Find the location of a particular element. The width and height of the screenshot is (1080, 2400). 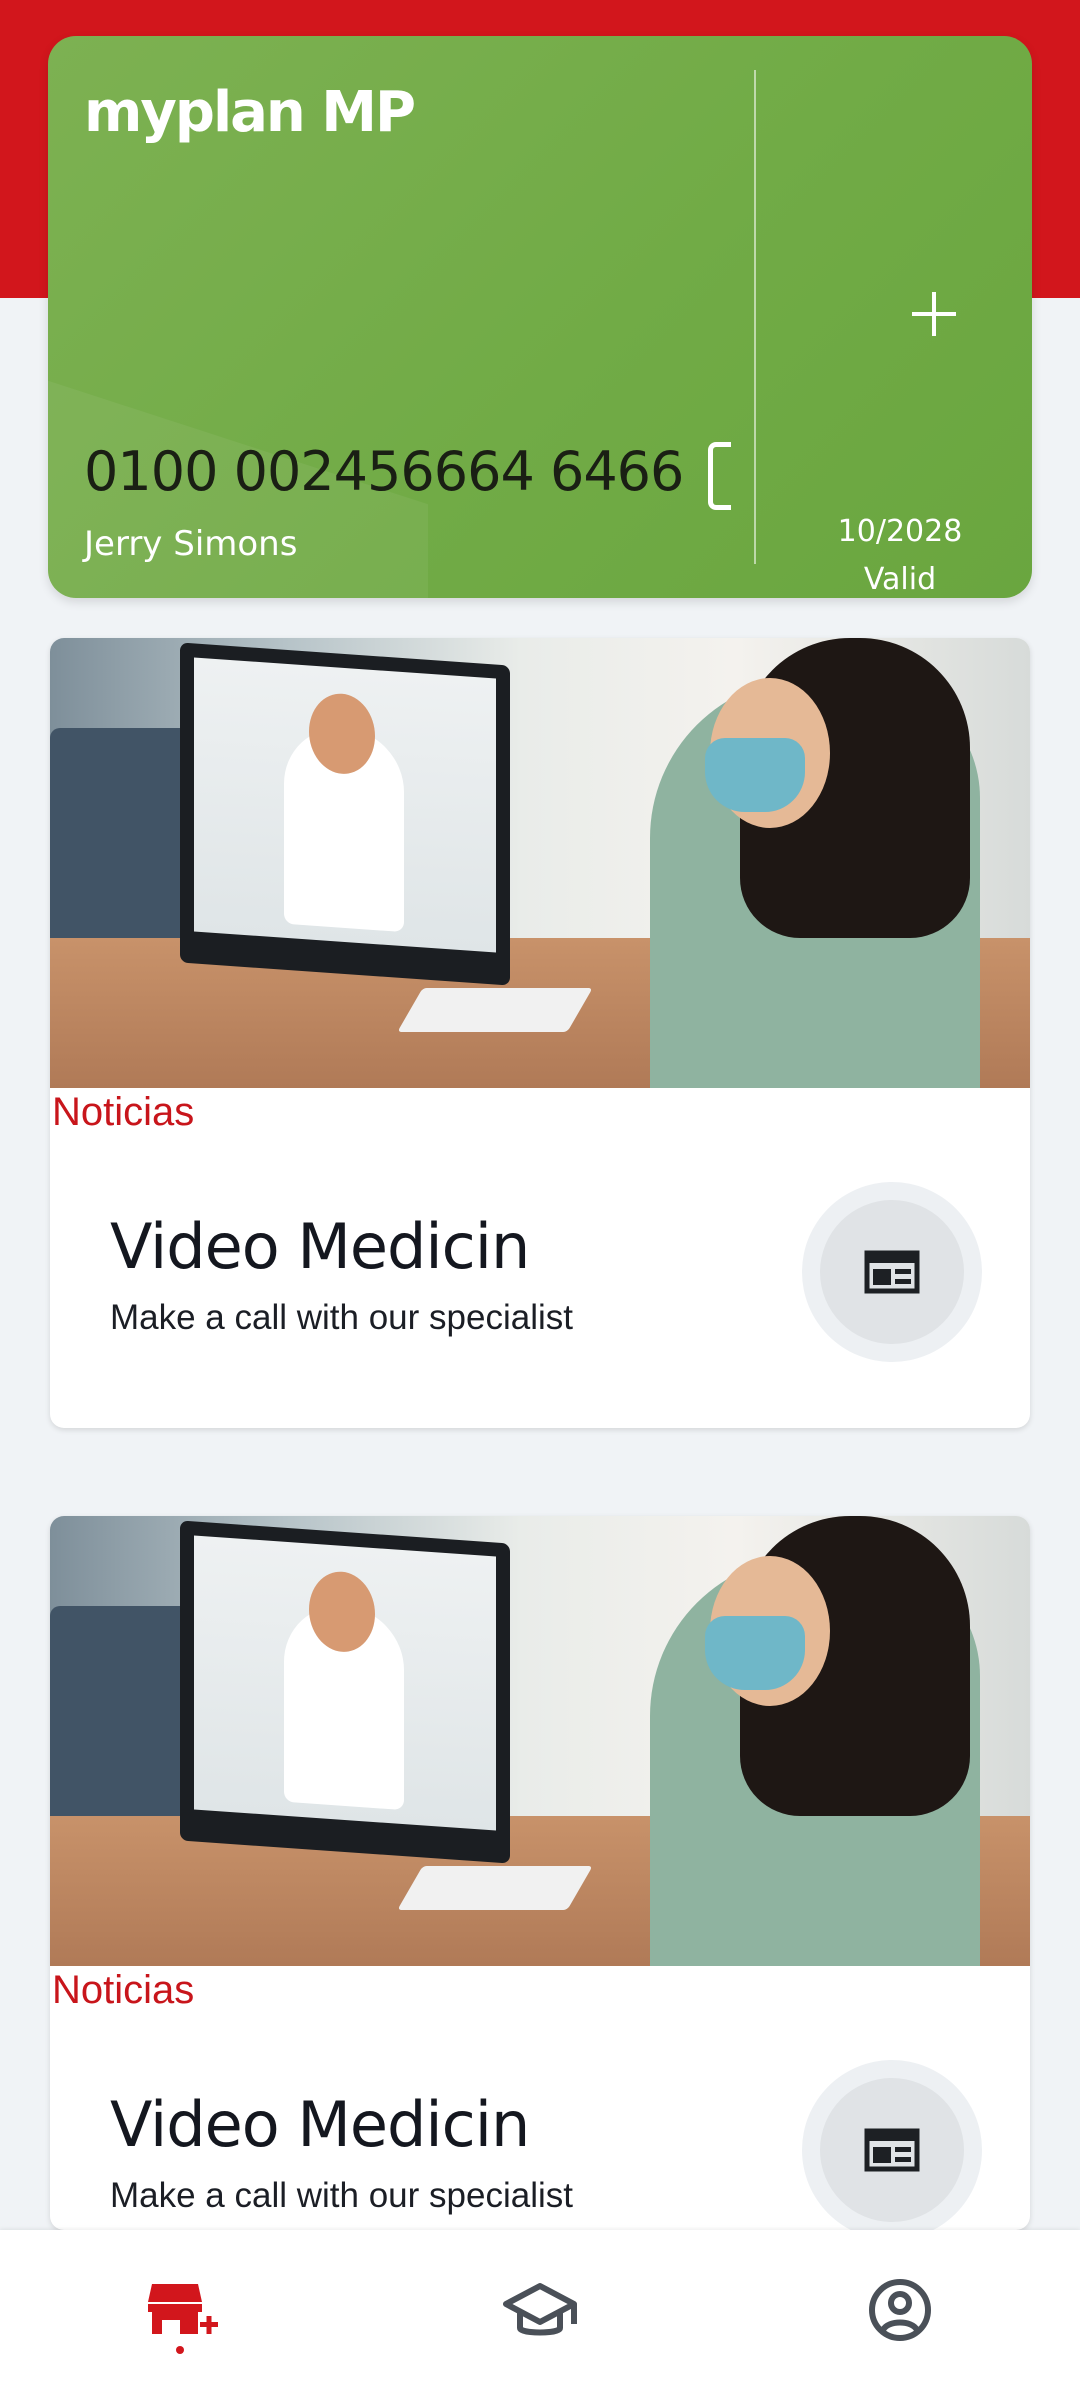

card-expiry: 10/2028 is located at coordinates (900, 531).